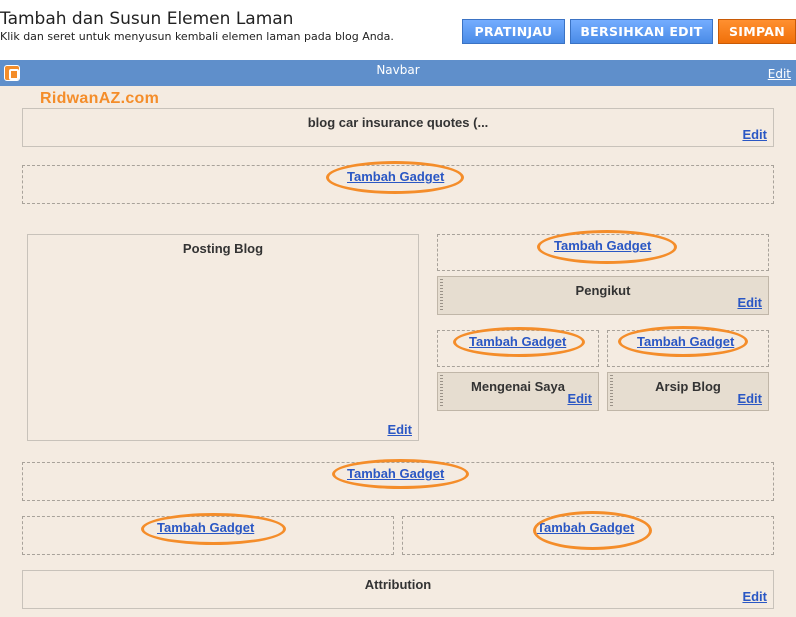  I want to click on navbar: Navbar Edit, so click(398, 73).